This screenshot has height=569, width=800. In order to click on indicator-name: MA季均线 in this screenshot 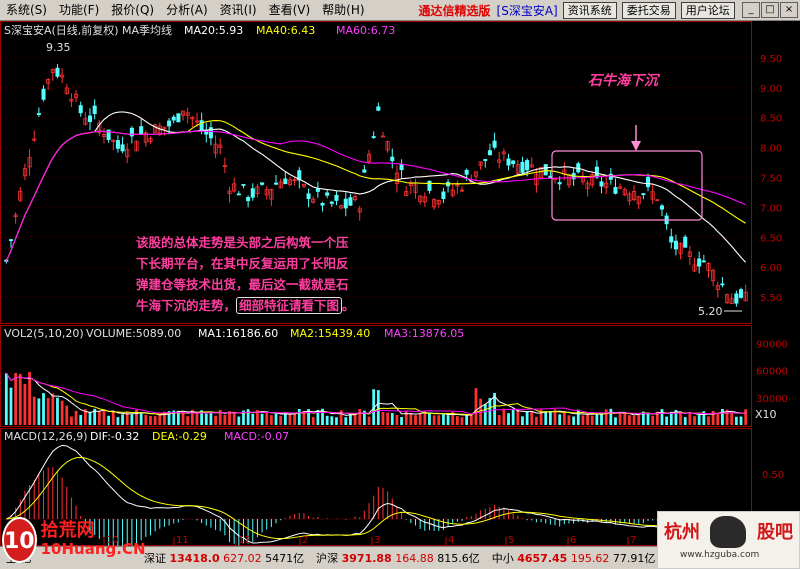, I will do `click(147, 30)`.